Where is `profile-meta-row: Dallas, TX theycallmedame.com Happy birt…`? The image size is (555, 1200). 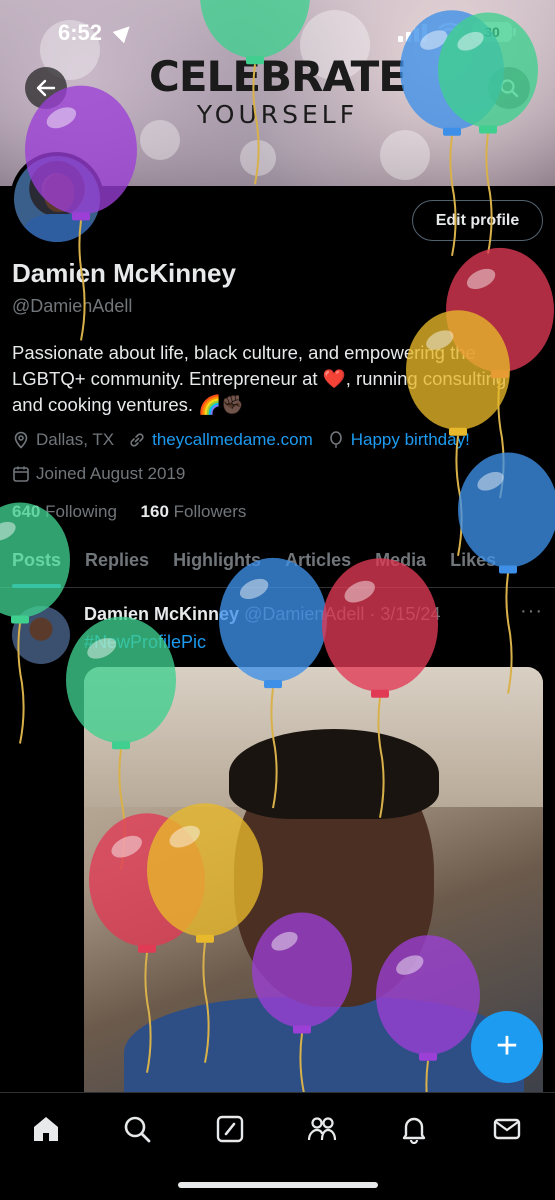 profile-meta-row: Dallas, TX theycallmedame.com Happy birt… is located at coordinates (241, 440).